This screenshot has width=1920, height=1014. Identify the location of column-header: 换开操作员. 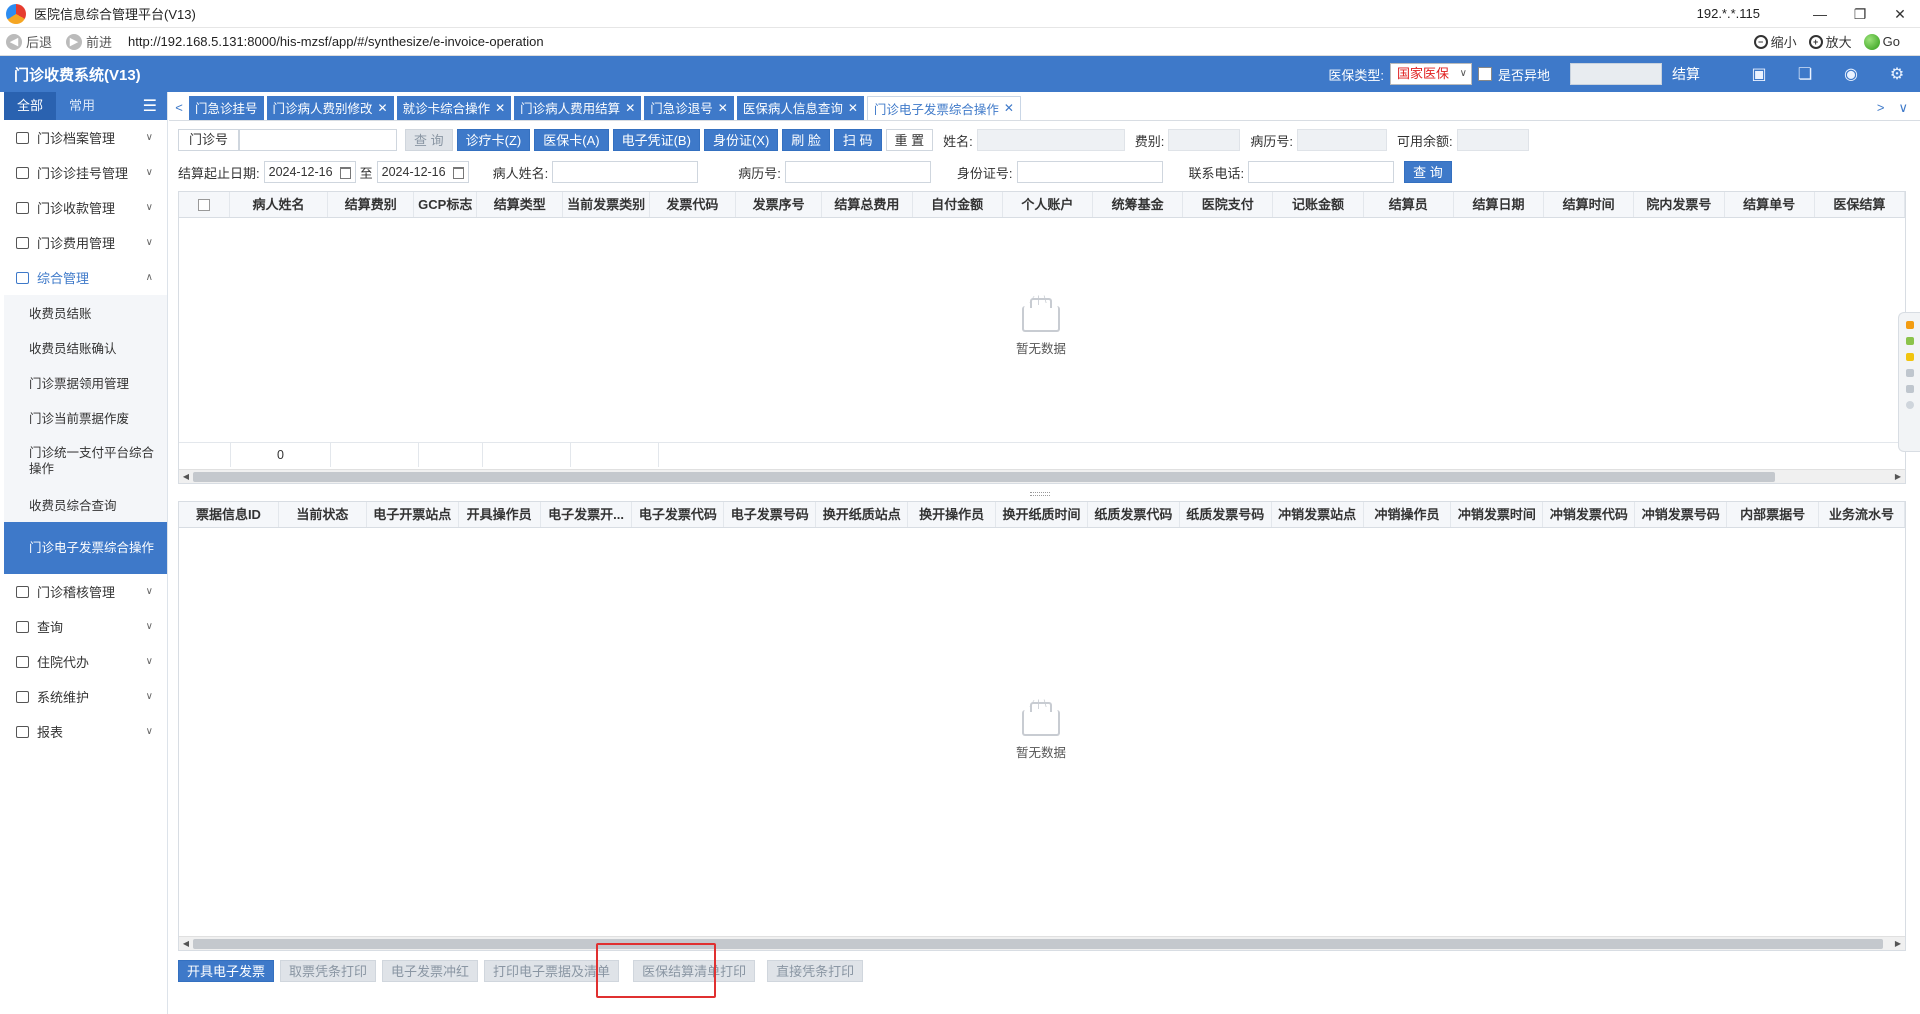
(952, 514).